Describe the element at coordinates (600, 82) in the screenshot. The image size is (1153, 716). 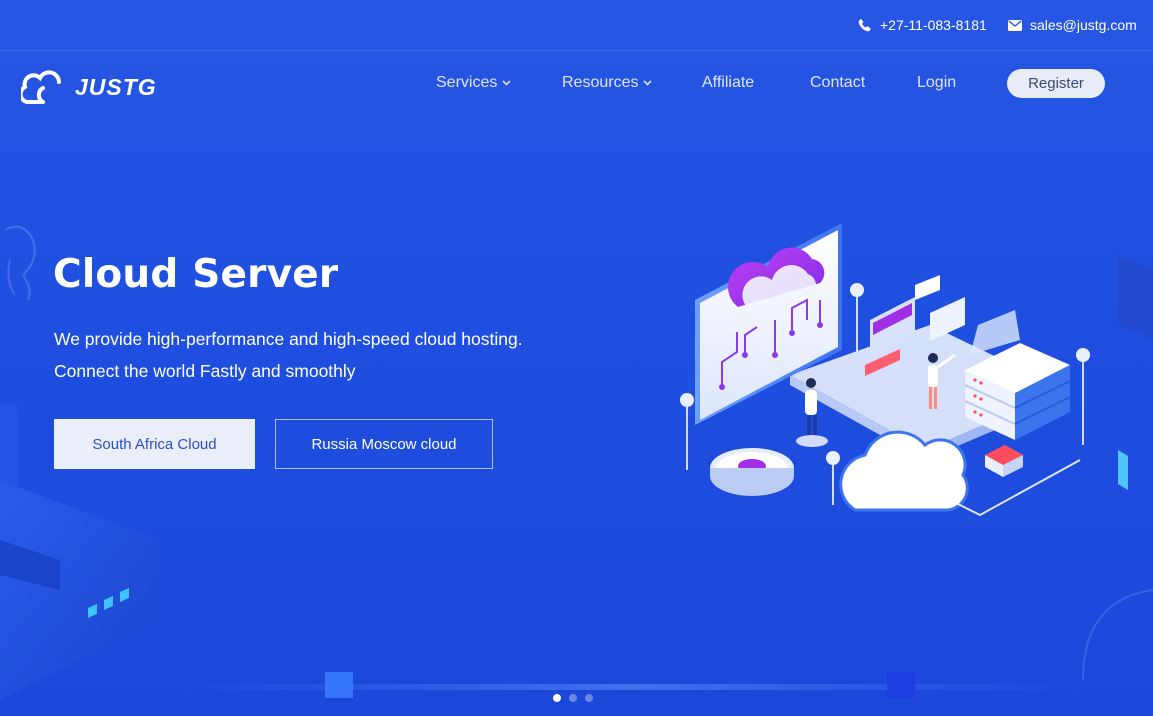
I see `nav-resources-label: Resources` at that location.